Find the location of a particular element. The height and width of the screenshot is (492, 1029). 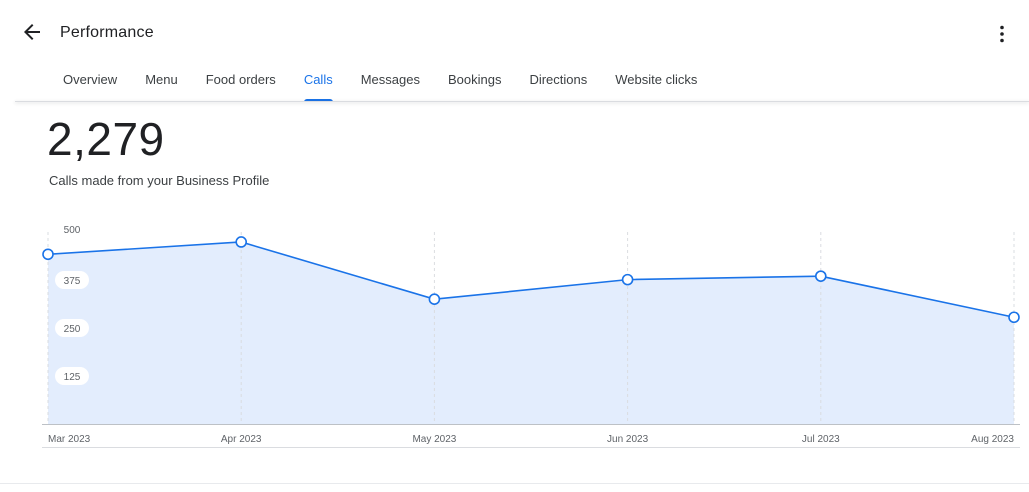

x-tick-label: Apr 2023 is located at coordinates (241, 439).